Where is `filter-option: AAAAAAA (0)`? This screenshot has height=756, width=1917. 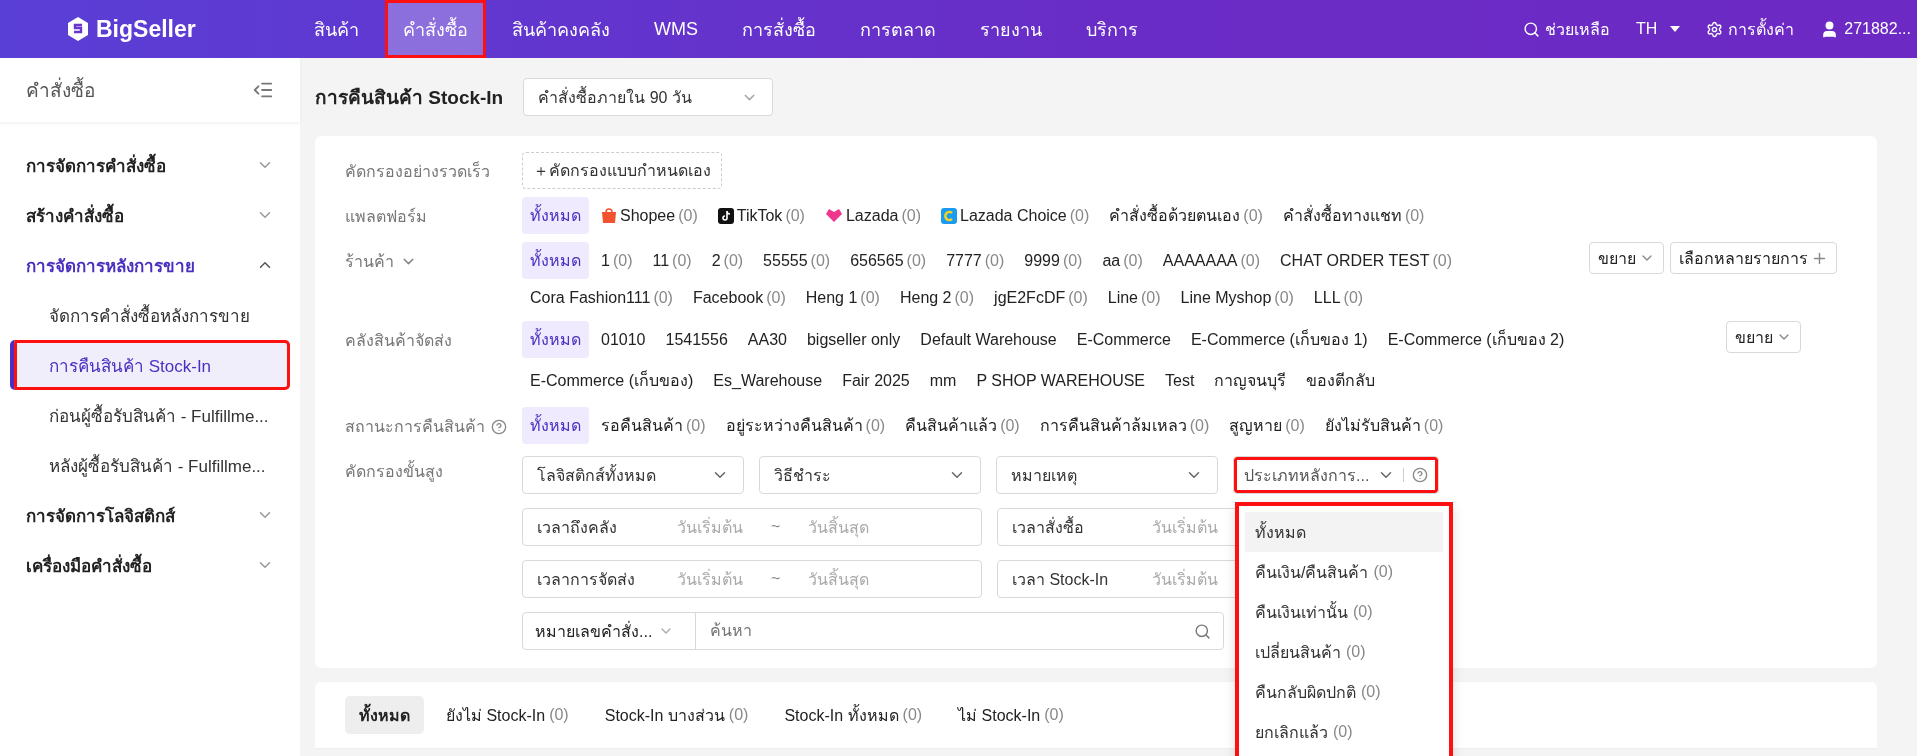 filter-option: AAAAAAA (0) is located at coordinates (1211, 260).